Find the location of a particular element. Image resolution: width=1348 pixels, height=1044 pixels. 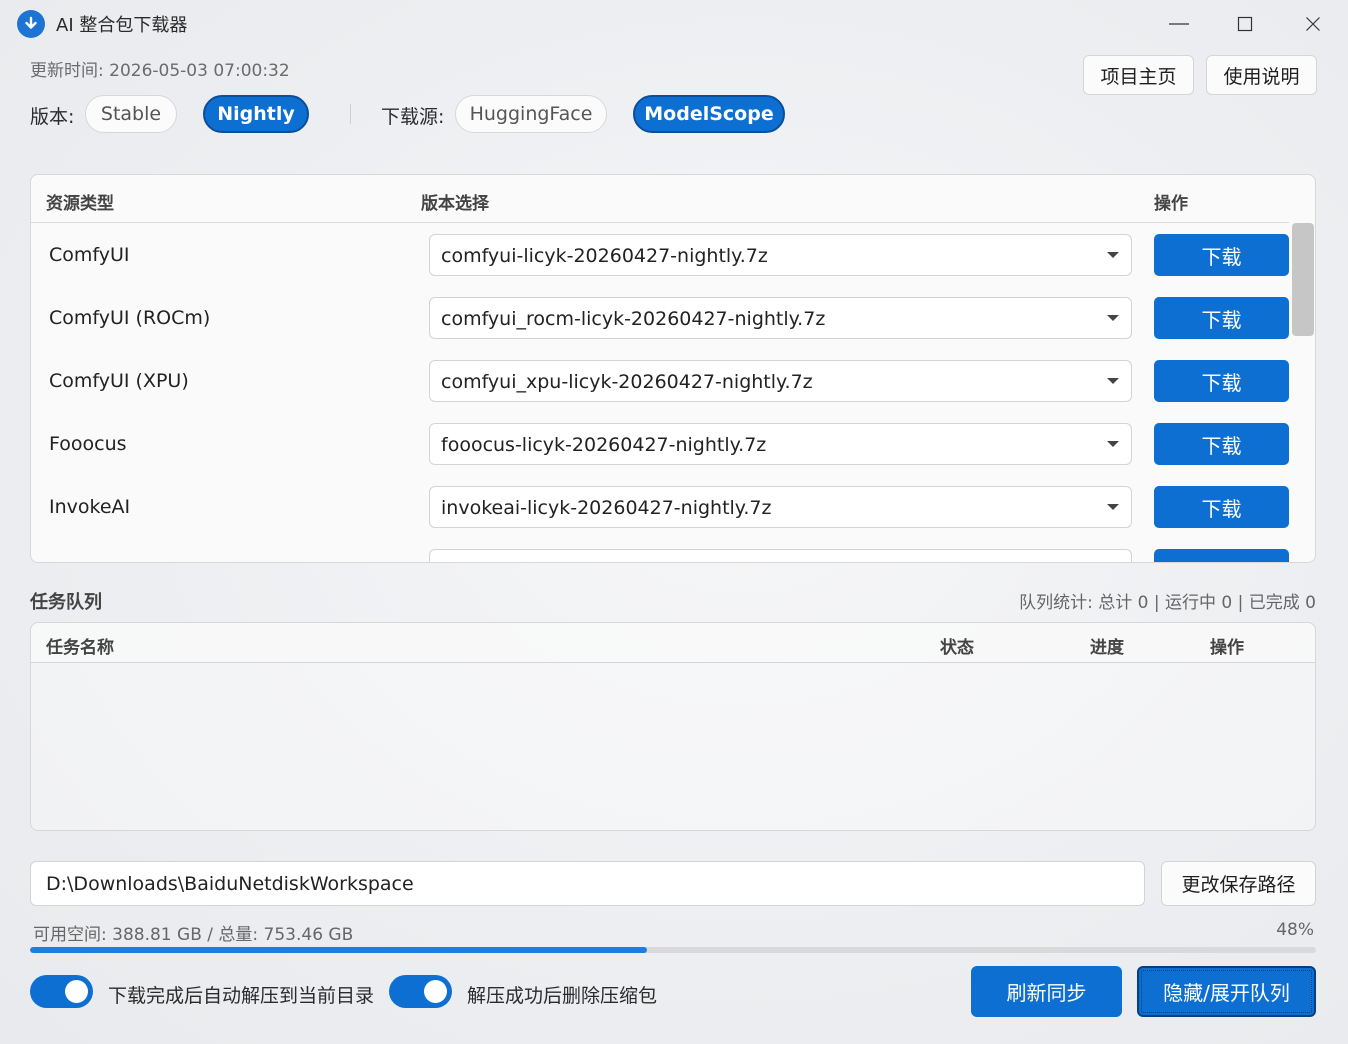

title-bar: AI 整合包下载器 is located at coordinates (674, 23).